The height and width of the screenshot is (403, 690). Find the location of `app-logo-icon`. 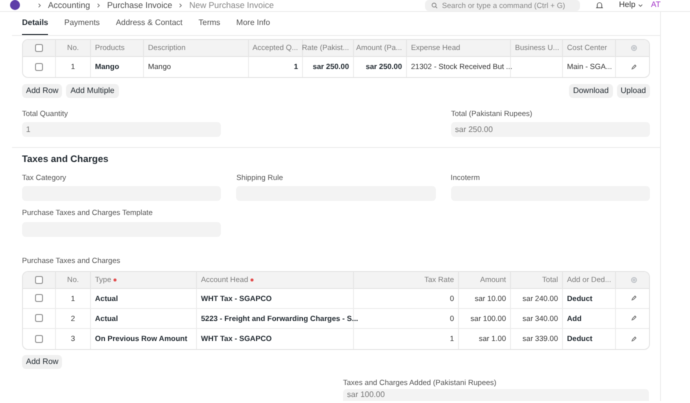

app-logo-icon is located at coordinates (15, 5).